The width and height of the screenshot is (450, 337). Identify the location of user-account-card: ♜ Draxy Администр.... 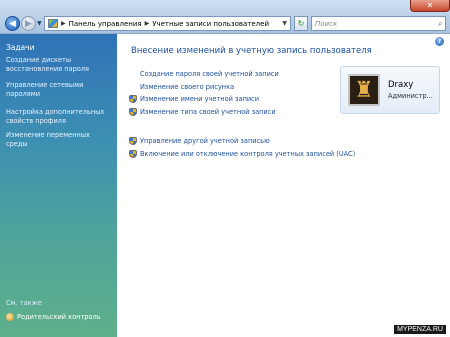
(390, 90).